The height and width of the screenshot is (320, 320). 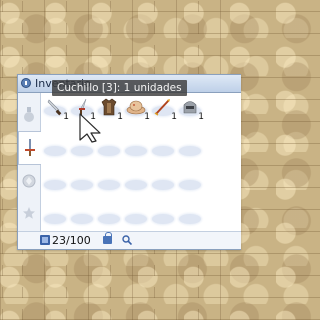 I want to click on hat-icon, so click(x=136, y=107).